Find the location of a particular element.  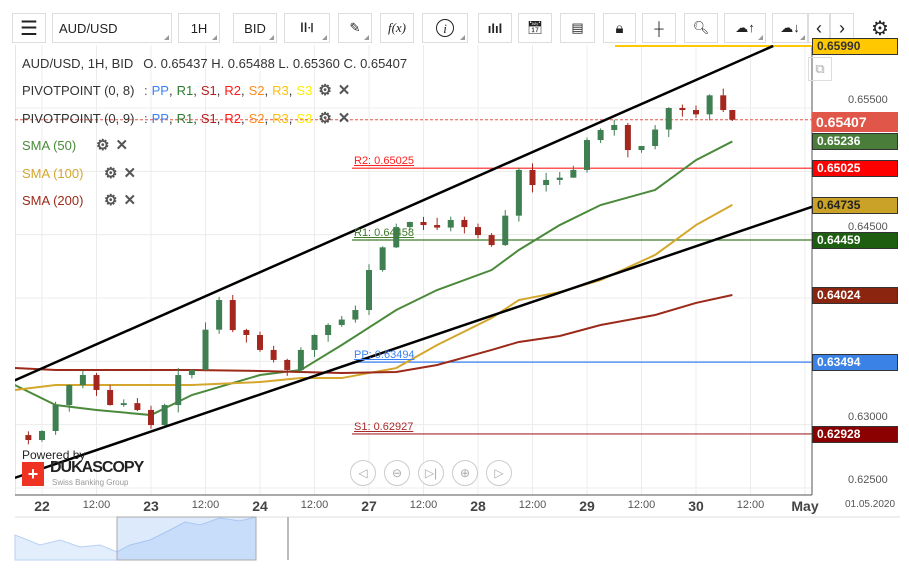

zoom-out-icon: ⊖ is located at coordinates (397, 473).